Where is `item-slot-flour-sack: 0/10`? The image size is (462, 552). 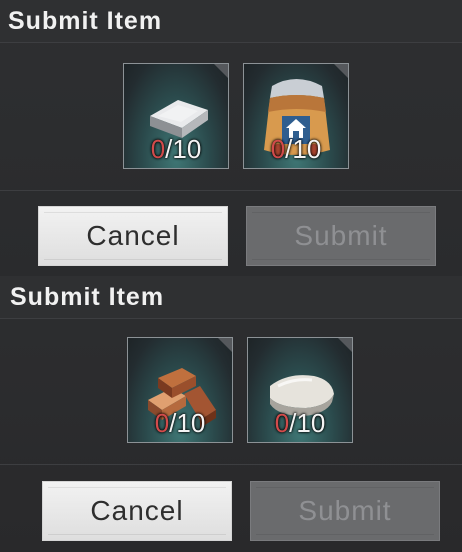
item-slot-flour-sack: 0/10 is located at coordinates (296, 116).